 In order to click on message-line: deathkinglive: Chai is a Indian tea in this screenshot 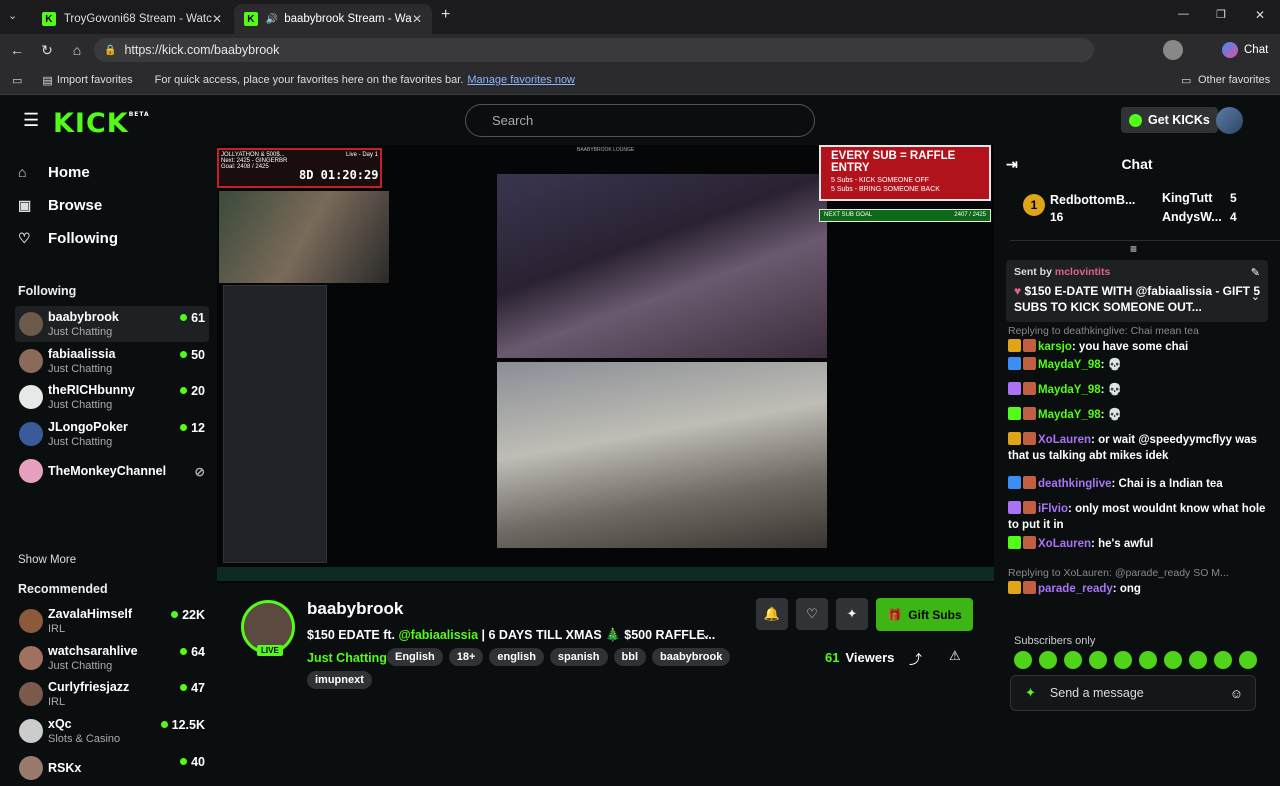, I will do `click(1139, 484)`.